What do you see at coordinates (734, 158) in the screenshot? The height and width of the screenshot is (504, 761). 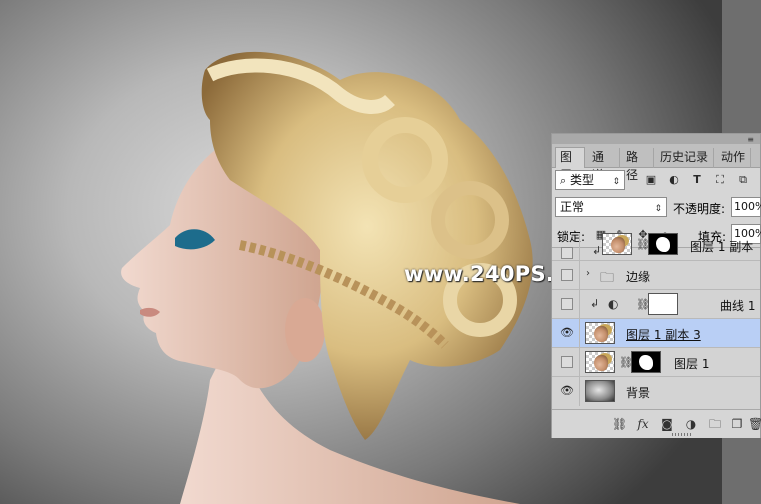 I see `tab-actions: 动作` at bounding box center [734, 158].